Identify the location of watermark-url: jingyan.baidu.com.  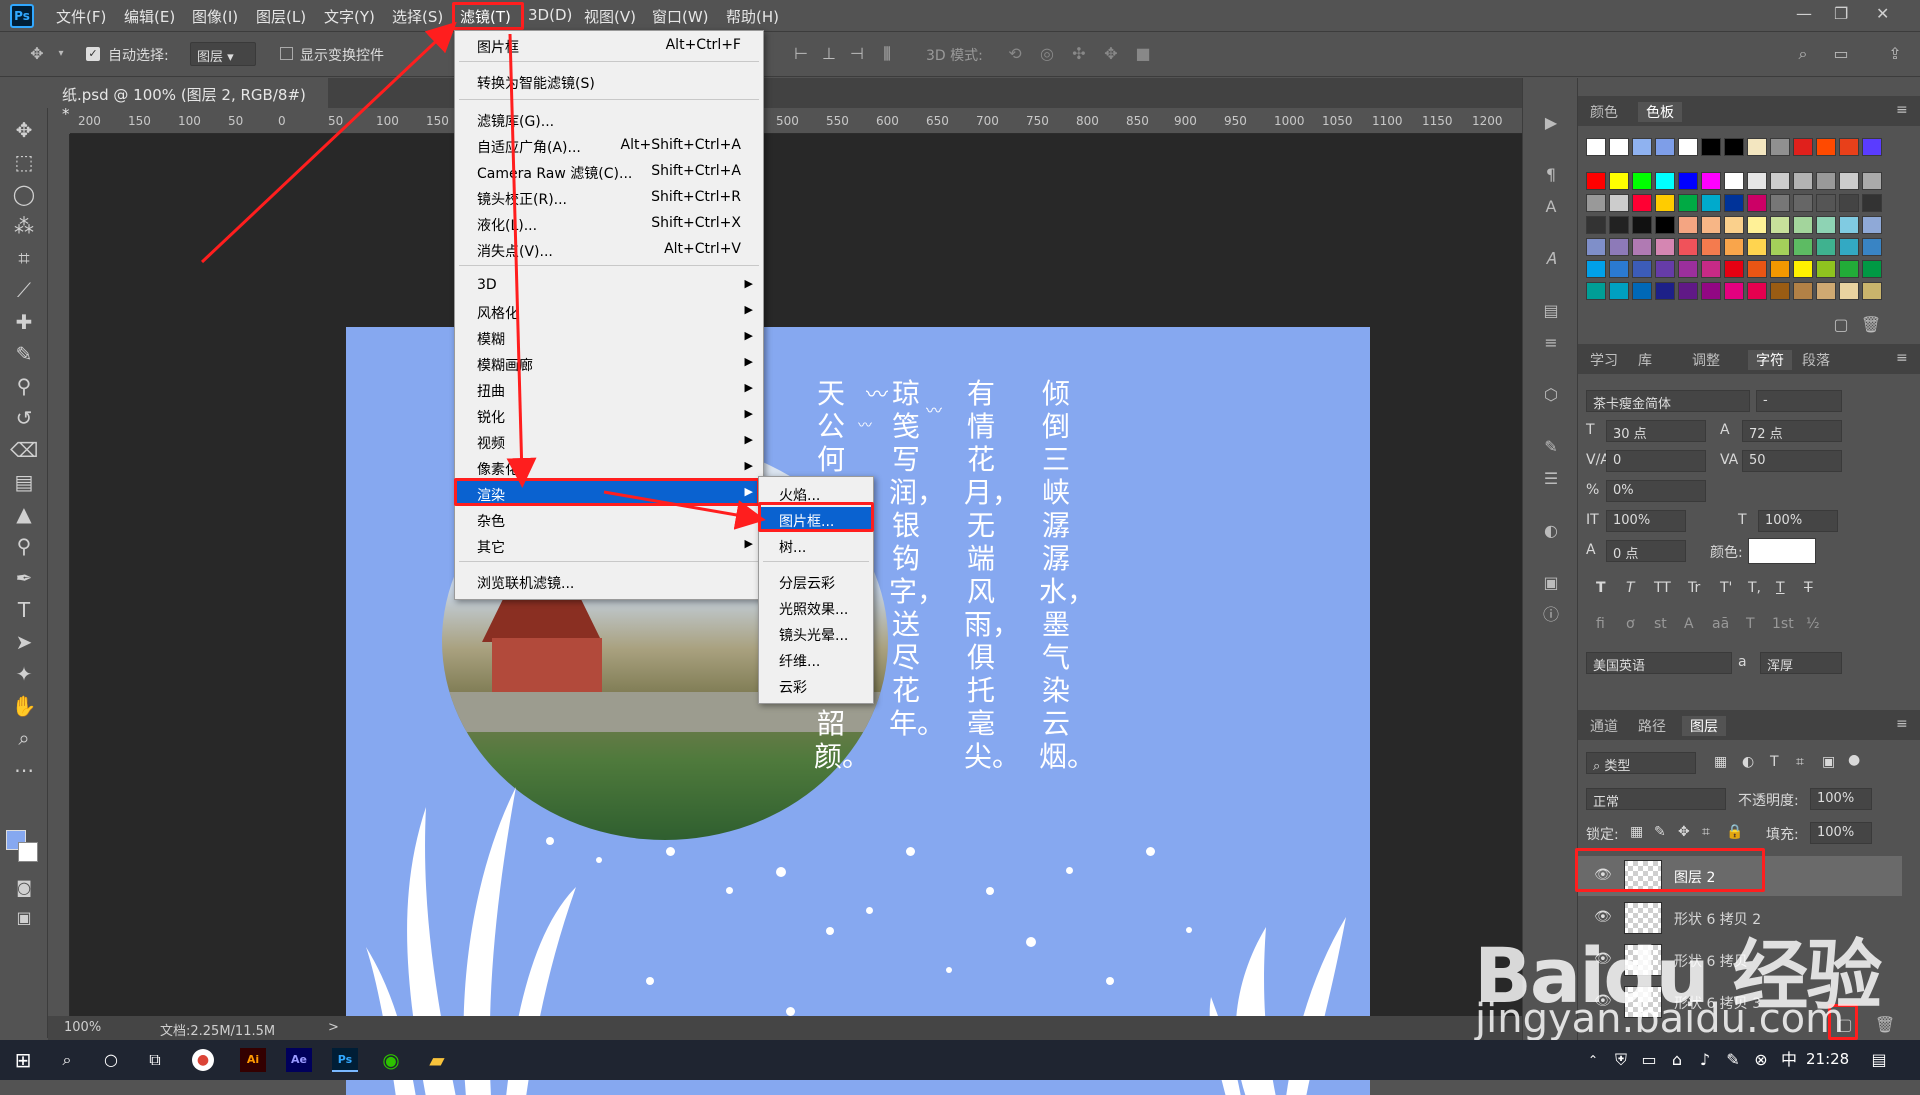
(1660, 1019).